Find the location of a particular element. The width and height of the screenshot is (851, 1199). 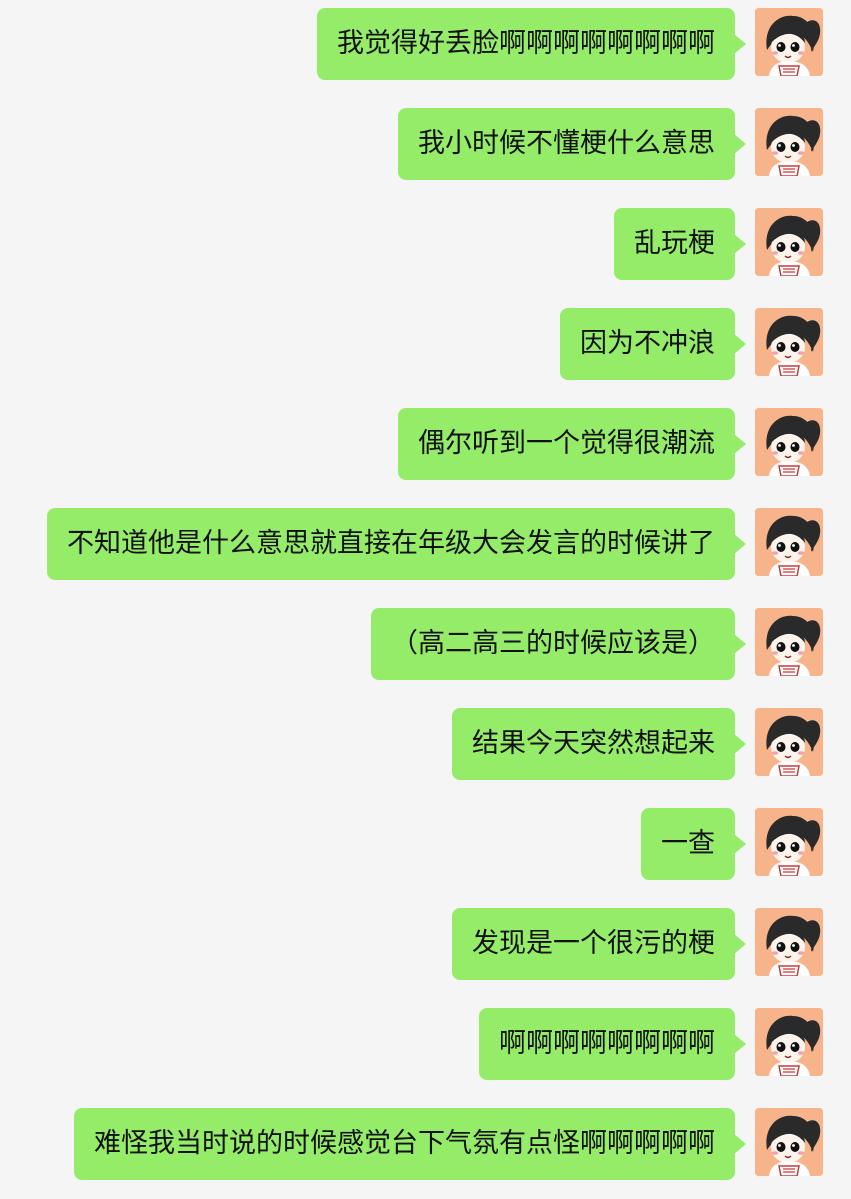

message-bubble: 乱玩梗 is located at coordinates (680, 244).